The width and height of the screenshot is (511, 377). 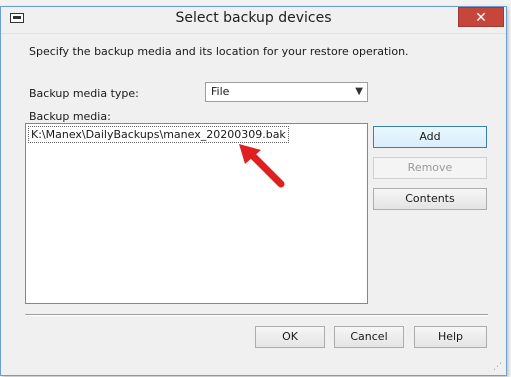 I want to click on remove-button: Remove, so click(x=430, y=168).